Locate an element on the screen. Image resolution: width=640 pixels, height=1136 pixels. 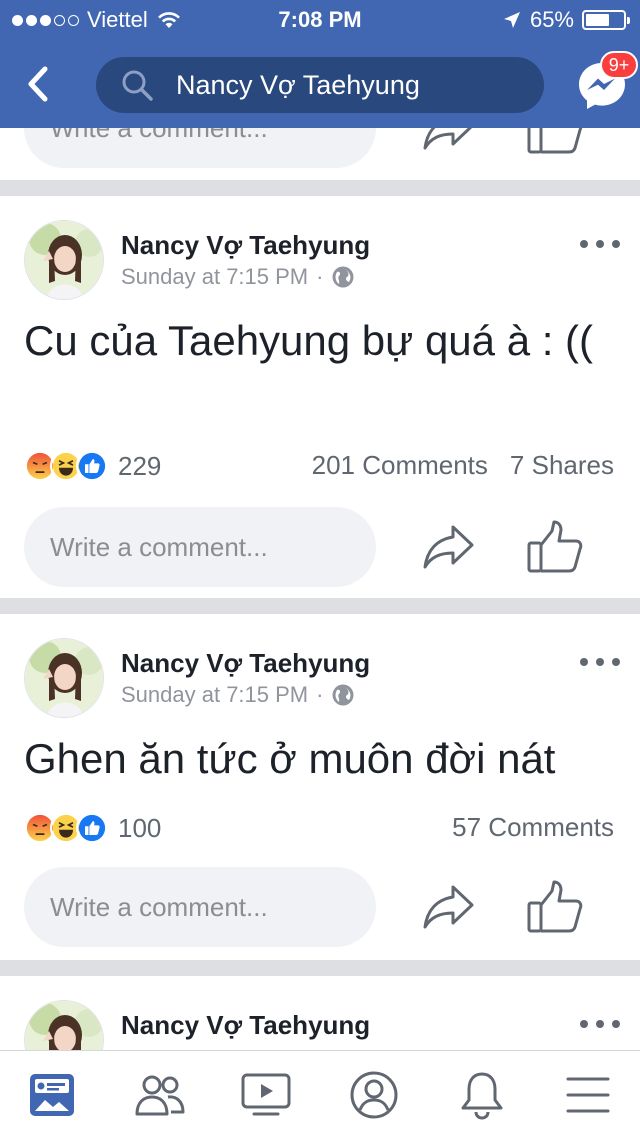
post-header: Nancy Vợ Taehyung is located at coordinates (320, 1013).